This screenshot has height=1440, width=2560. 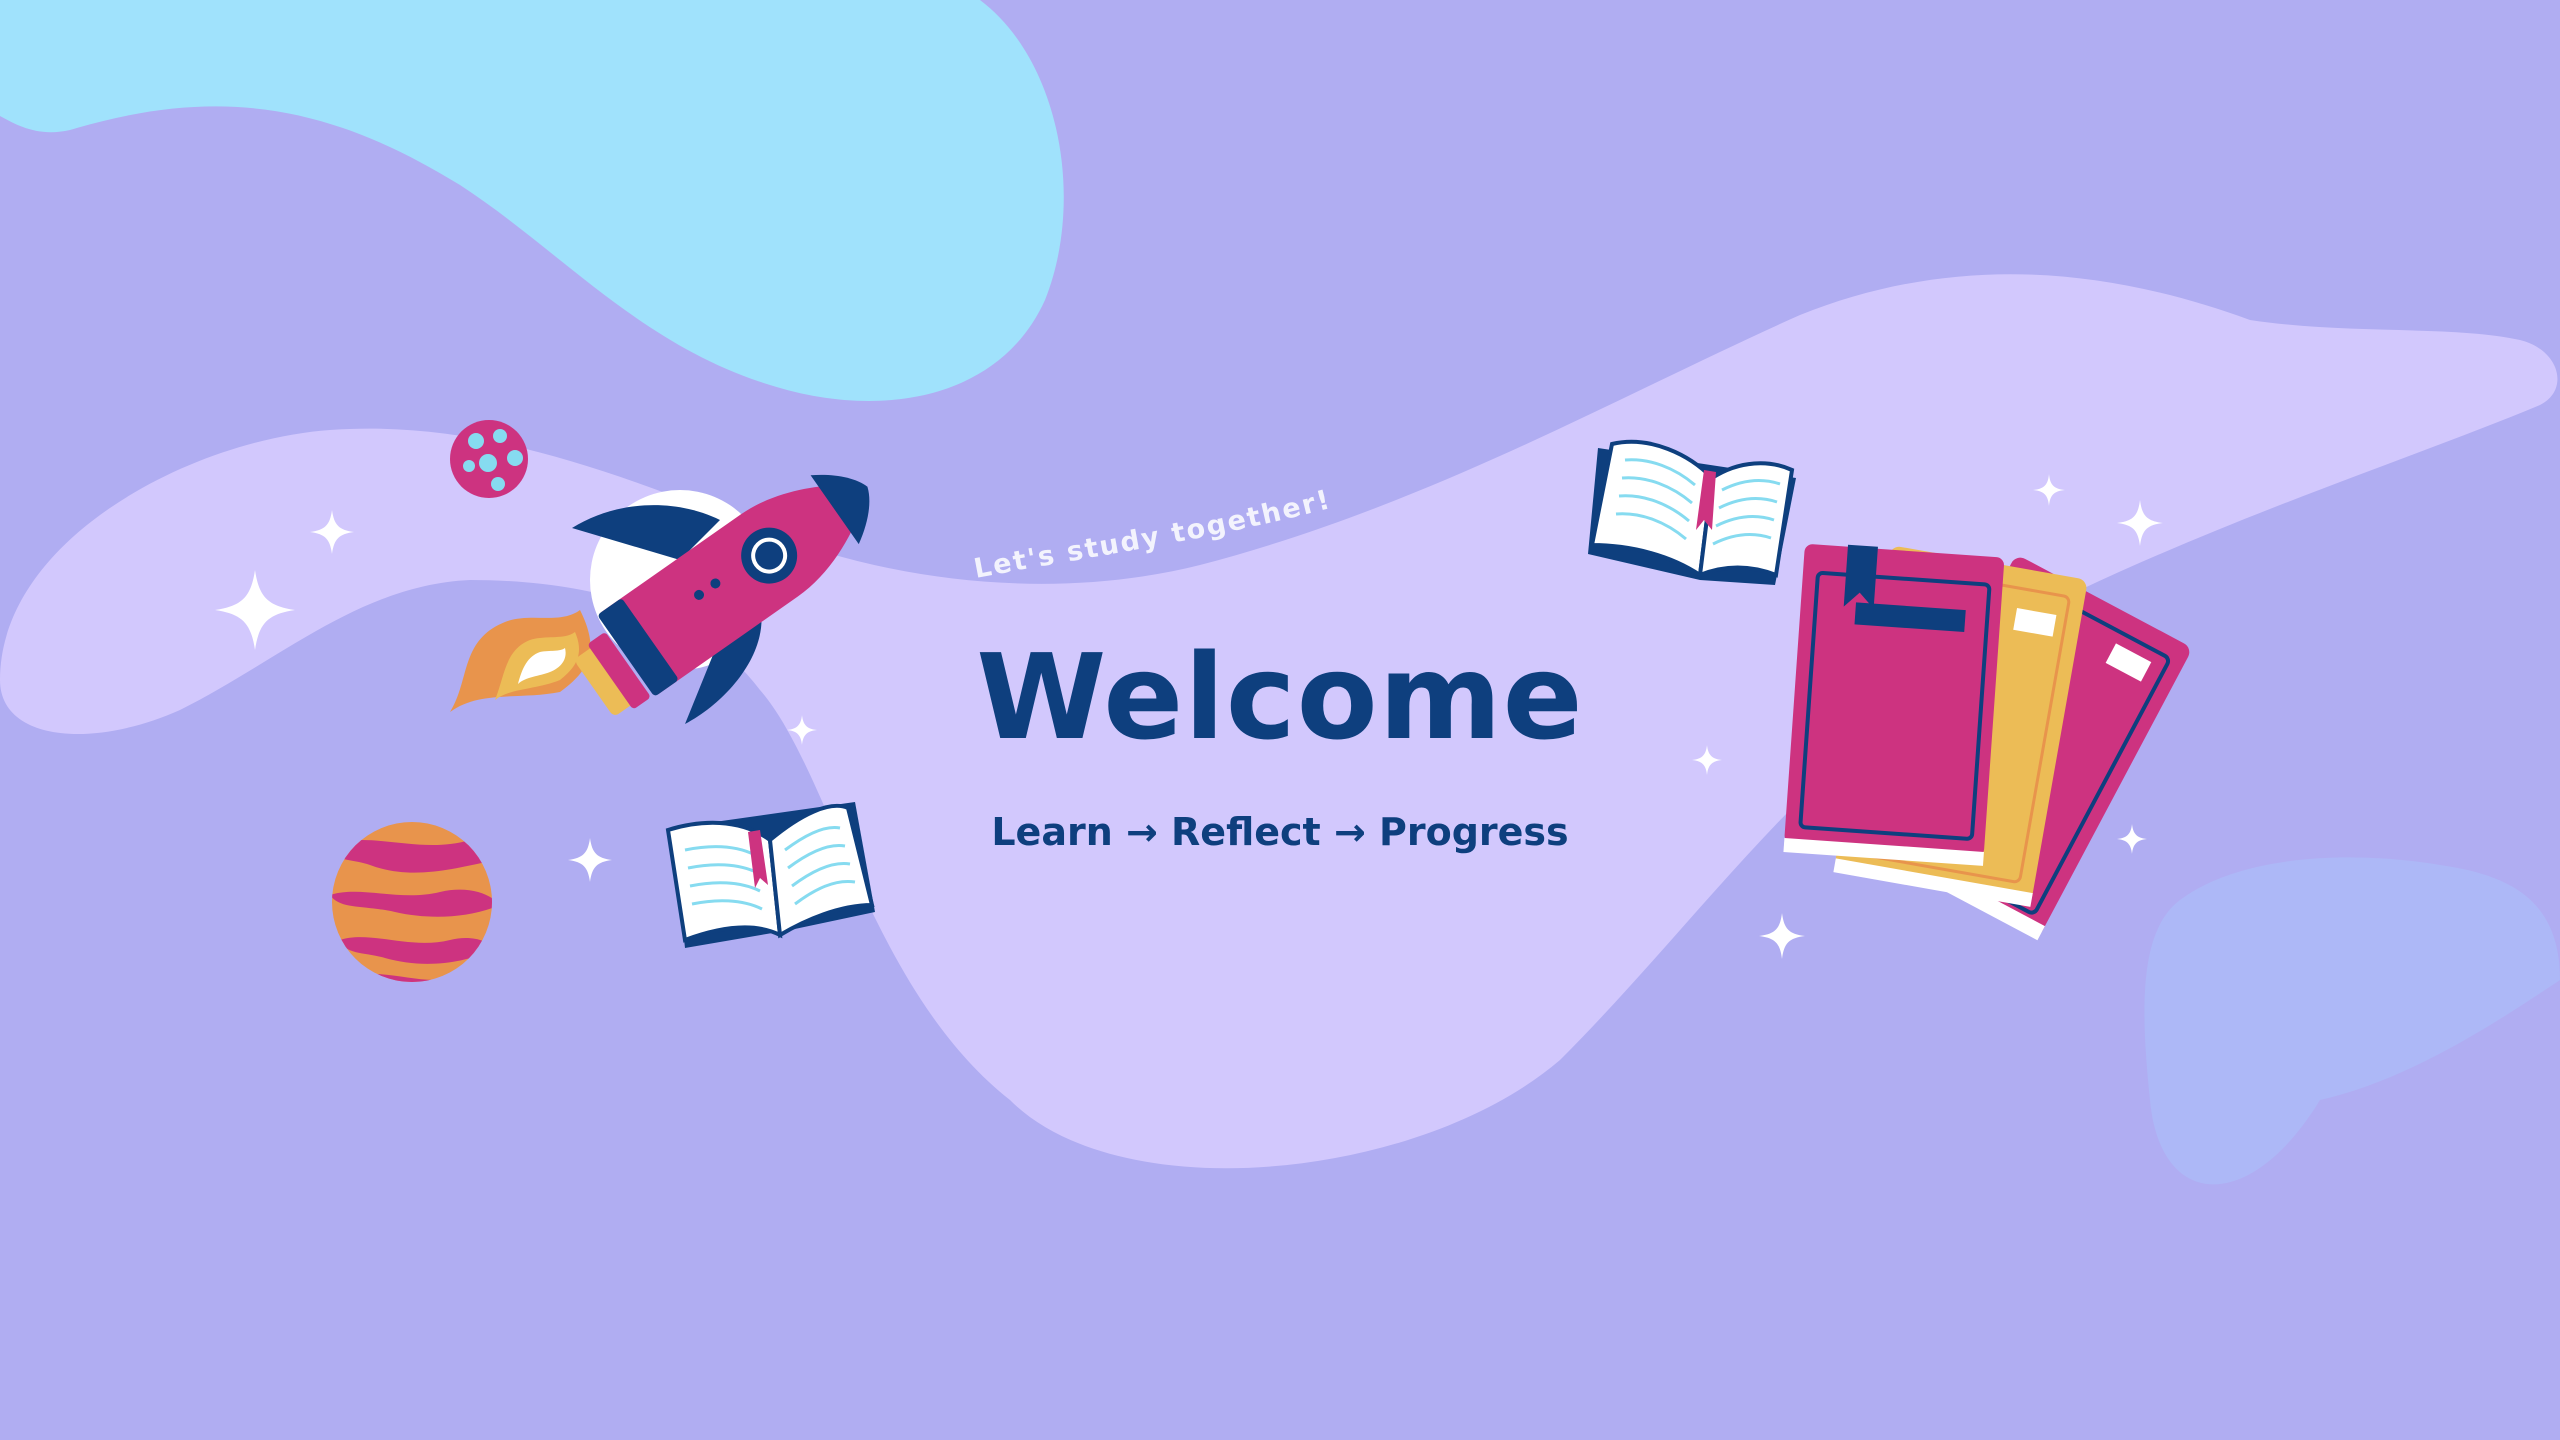 What do you see at coordinates (412, 902) in the screenshot?
I see `planet-icon` at bounding box center [412, 902].